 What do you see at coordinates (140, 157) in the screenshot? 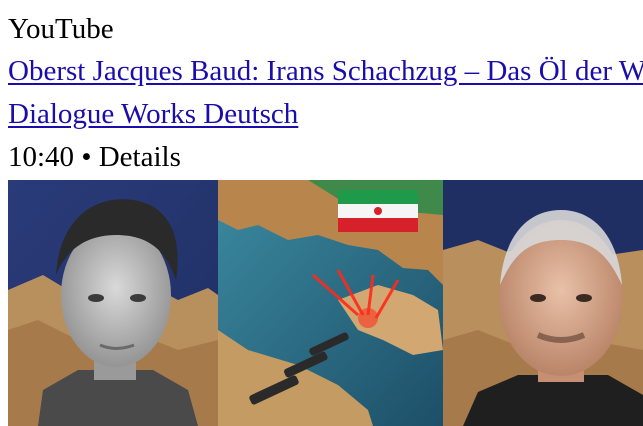
I see `details-link: Details` at bounding box center [140, 157].